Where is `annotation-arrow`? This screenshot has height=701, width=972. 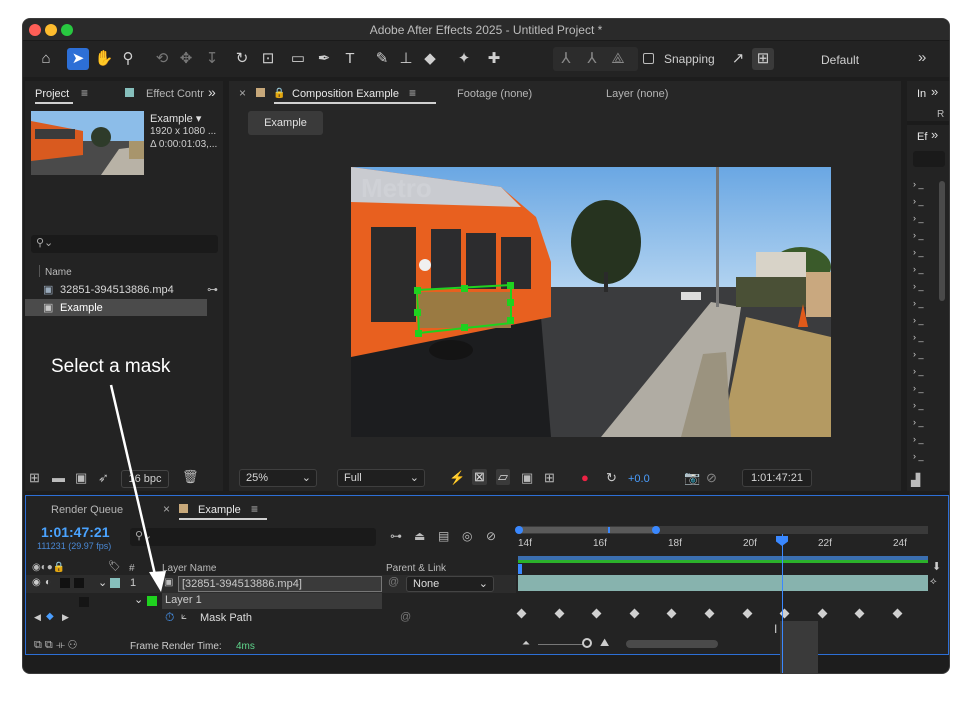
annotation-arrow is located at coordinates (137, 488).